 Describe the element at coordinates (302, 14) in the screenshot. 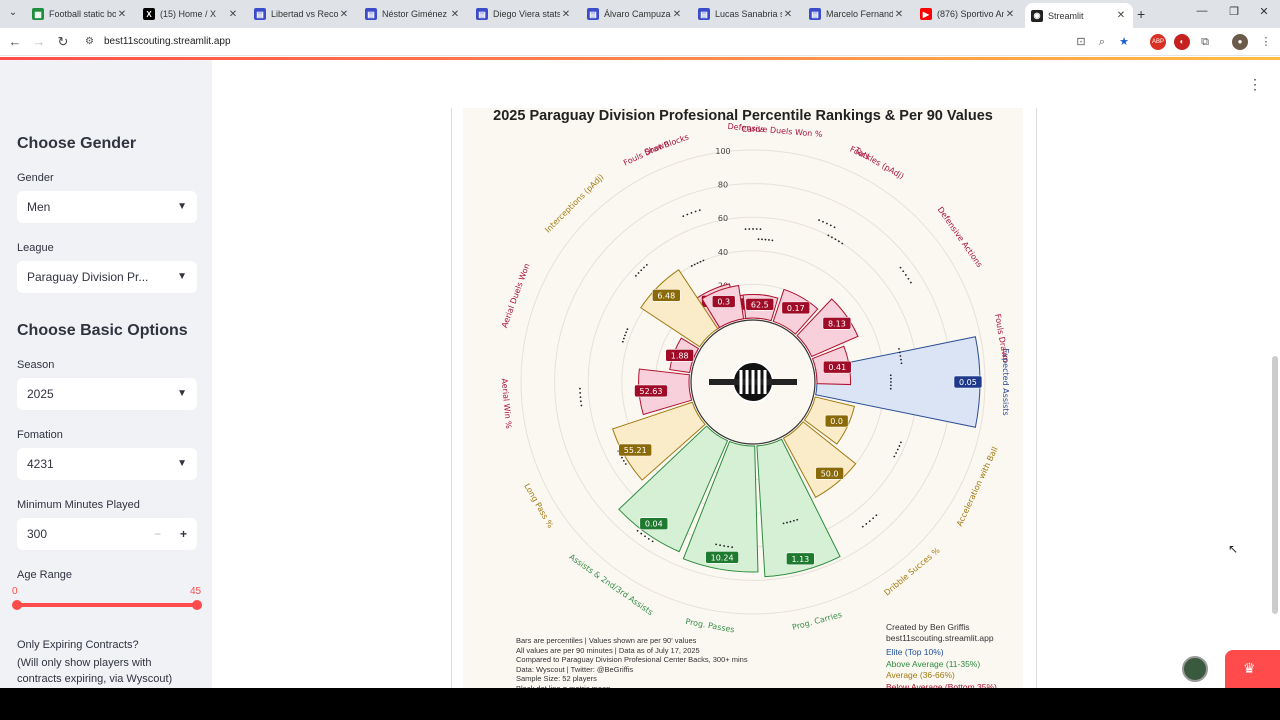

I see `browser-tab: ▤ Libertad vs Recole✕` at that location.